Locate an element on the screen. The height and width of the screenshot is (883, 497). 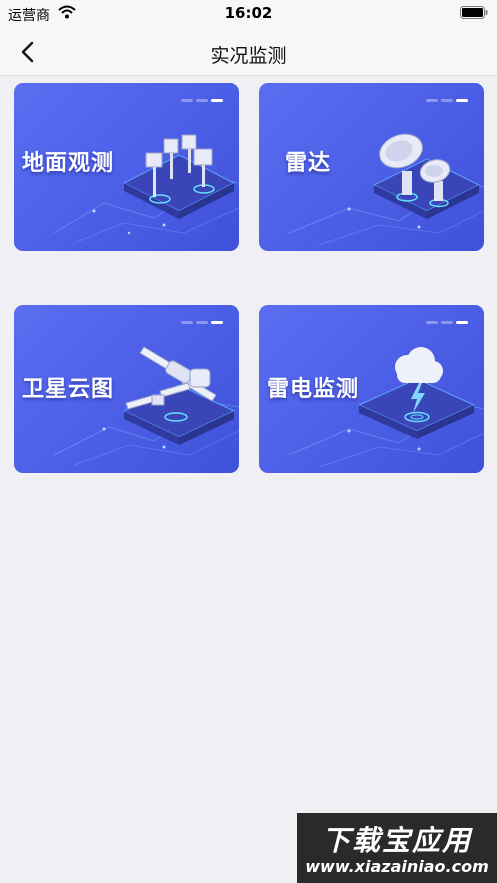
page-title: 实况监测 is located at coordinates (248, 56).